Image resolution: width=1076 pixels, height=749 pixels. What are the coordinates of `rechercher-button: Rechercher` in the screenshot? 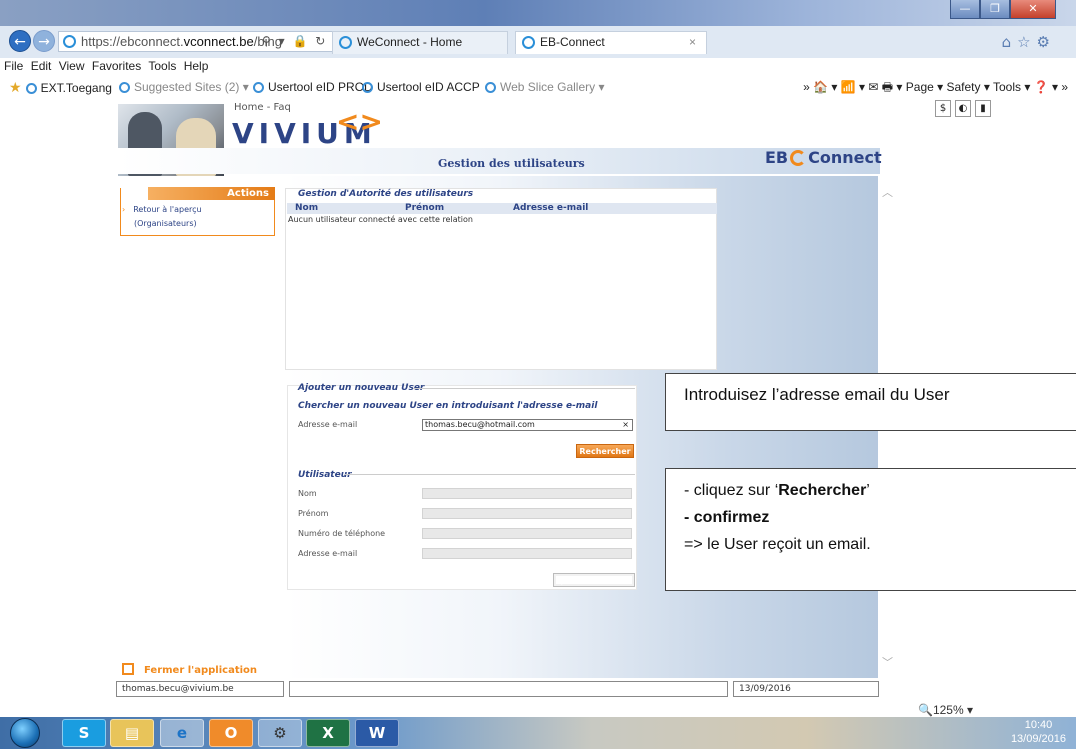 It's located at (605, 451).